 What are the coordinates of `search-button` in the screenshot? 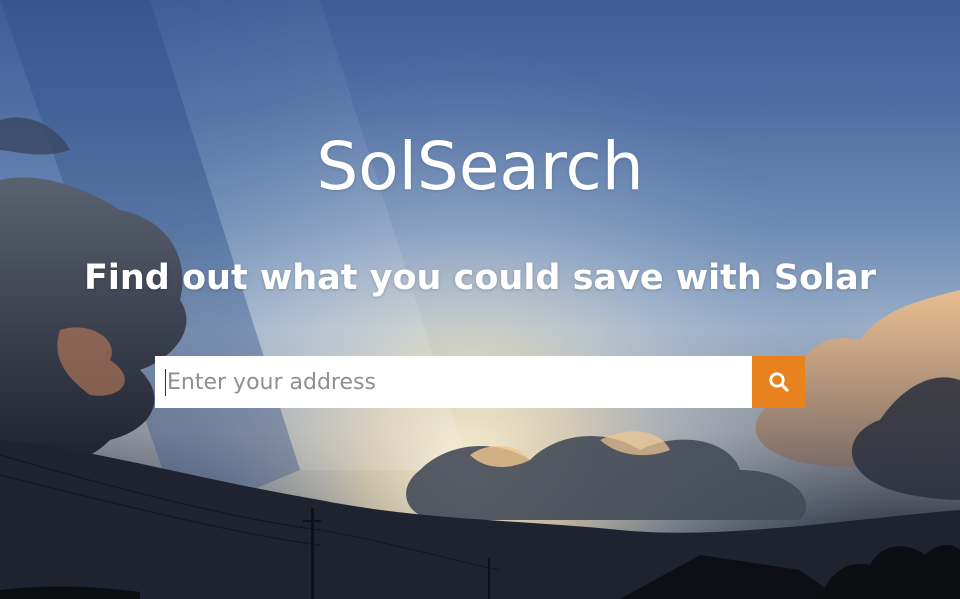 It's located at (778, 382).